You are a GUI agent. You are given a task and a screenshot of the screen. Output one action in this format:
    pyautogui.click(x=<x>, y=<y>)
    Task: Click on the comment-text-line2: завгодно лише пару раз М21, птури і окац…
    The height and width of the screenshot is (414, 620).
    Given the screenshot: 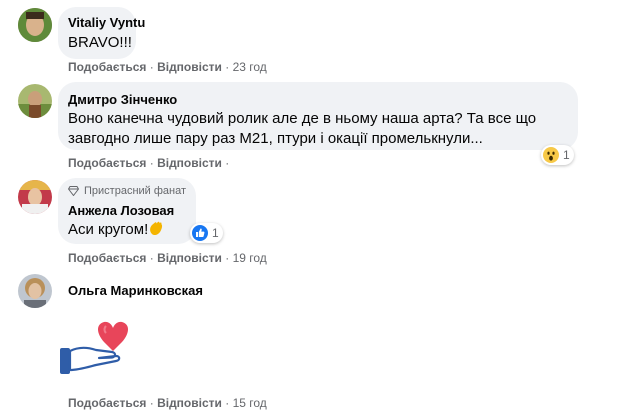 What is the action you would take?
    pyautogui.click(x=275, y=138)
    